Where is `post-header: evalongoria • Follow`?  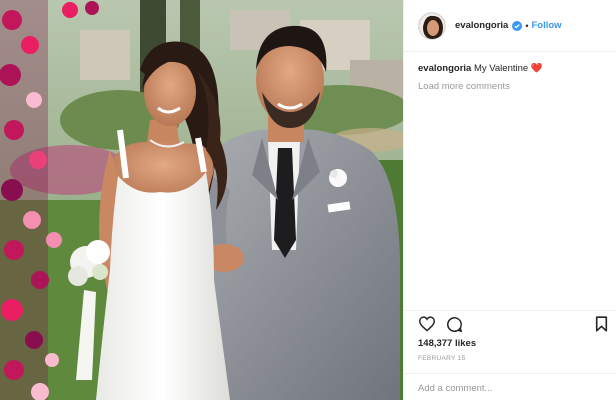
post-header: evalongoria • Follow is located at coordinates (510, 26).